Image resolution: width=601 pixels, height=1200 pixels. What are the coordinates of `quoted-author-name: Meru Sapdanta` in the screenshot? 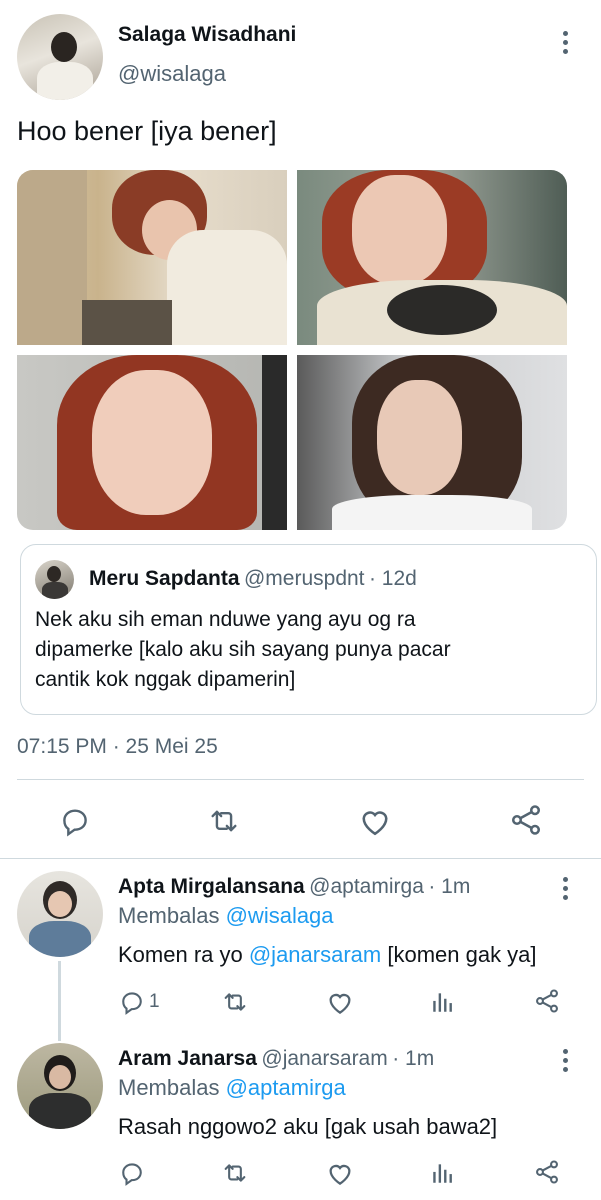 It's located at (164, 578).